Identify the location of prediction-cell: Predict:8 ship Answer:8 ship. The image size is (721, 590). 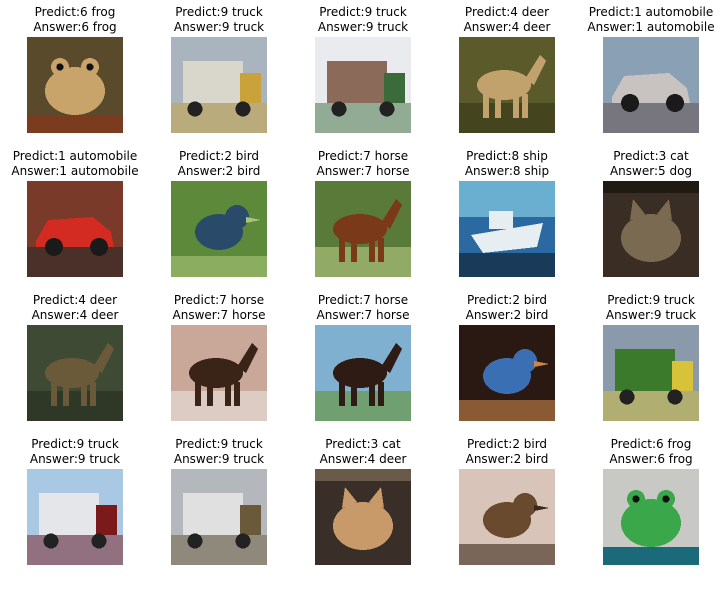
(507, 219).